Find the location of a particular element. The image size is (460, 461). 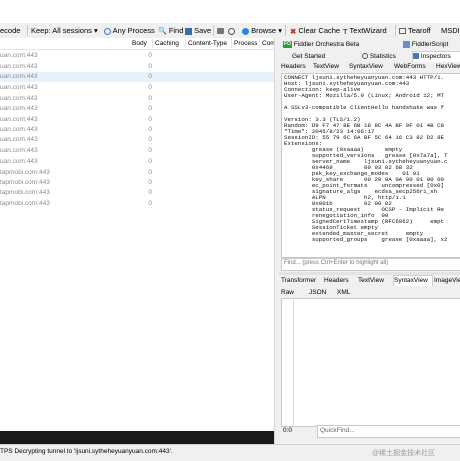

crosshair-icon is located at coordinates (107, 31).